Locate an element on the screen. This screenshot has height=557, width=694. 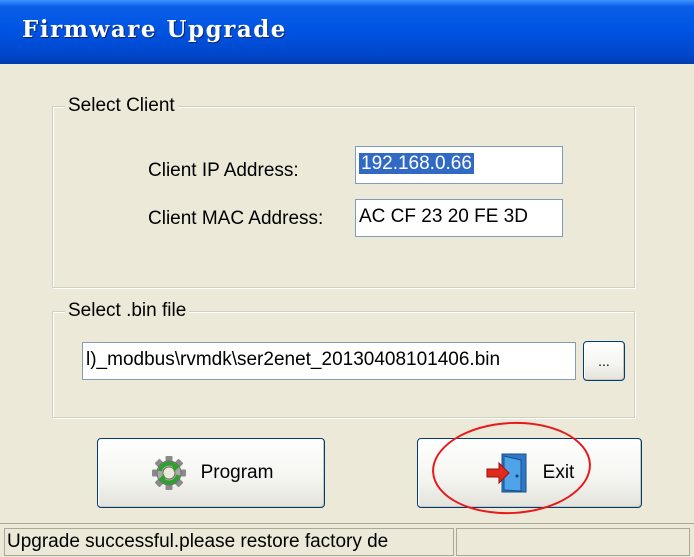
program-label: Program is located at coordinates (237, 472).